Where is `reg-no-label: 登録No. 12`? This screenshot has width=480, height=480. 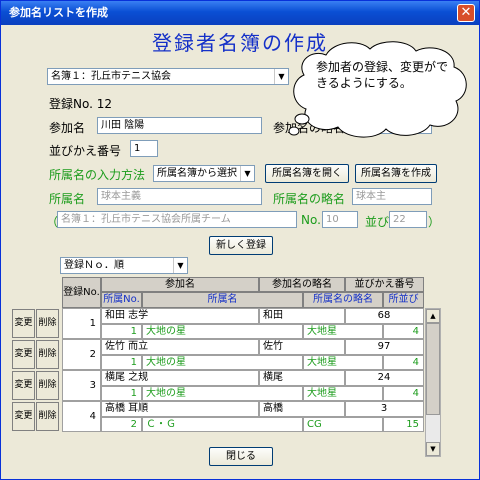
reg-no-label: 登録No. 12 is located at coordinates (80, 103).